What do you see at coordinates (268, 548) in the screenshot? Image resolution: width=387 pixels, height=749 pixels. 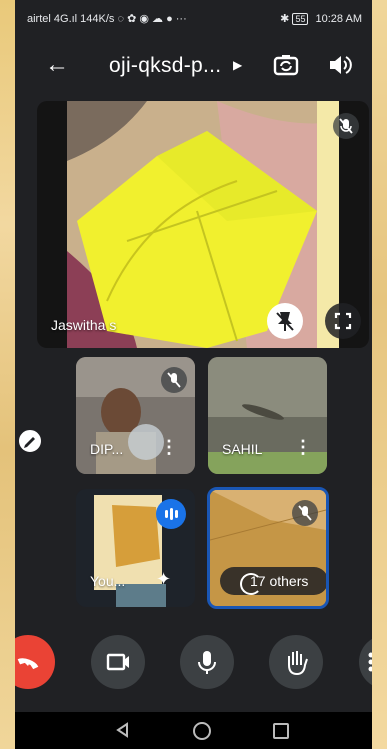 I see `others-tile: 17 others` at bounding box center [268, 548].